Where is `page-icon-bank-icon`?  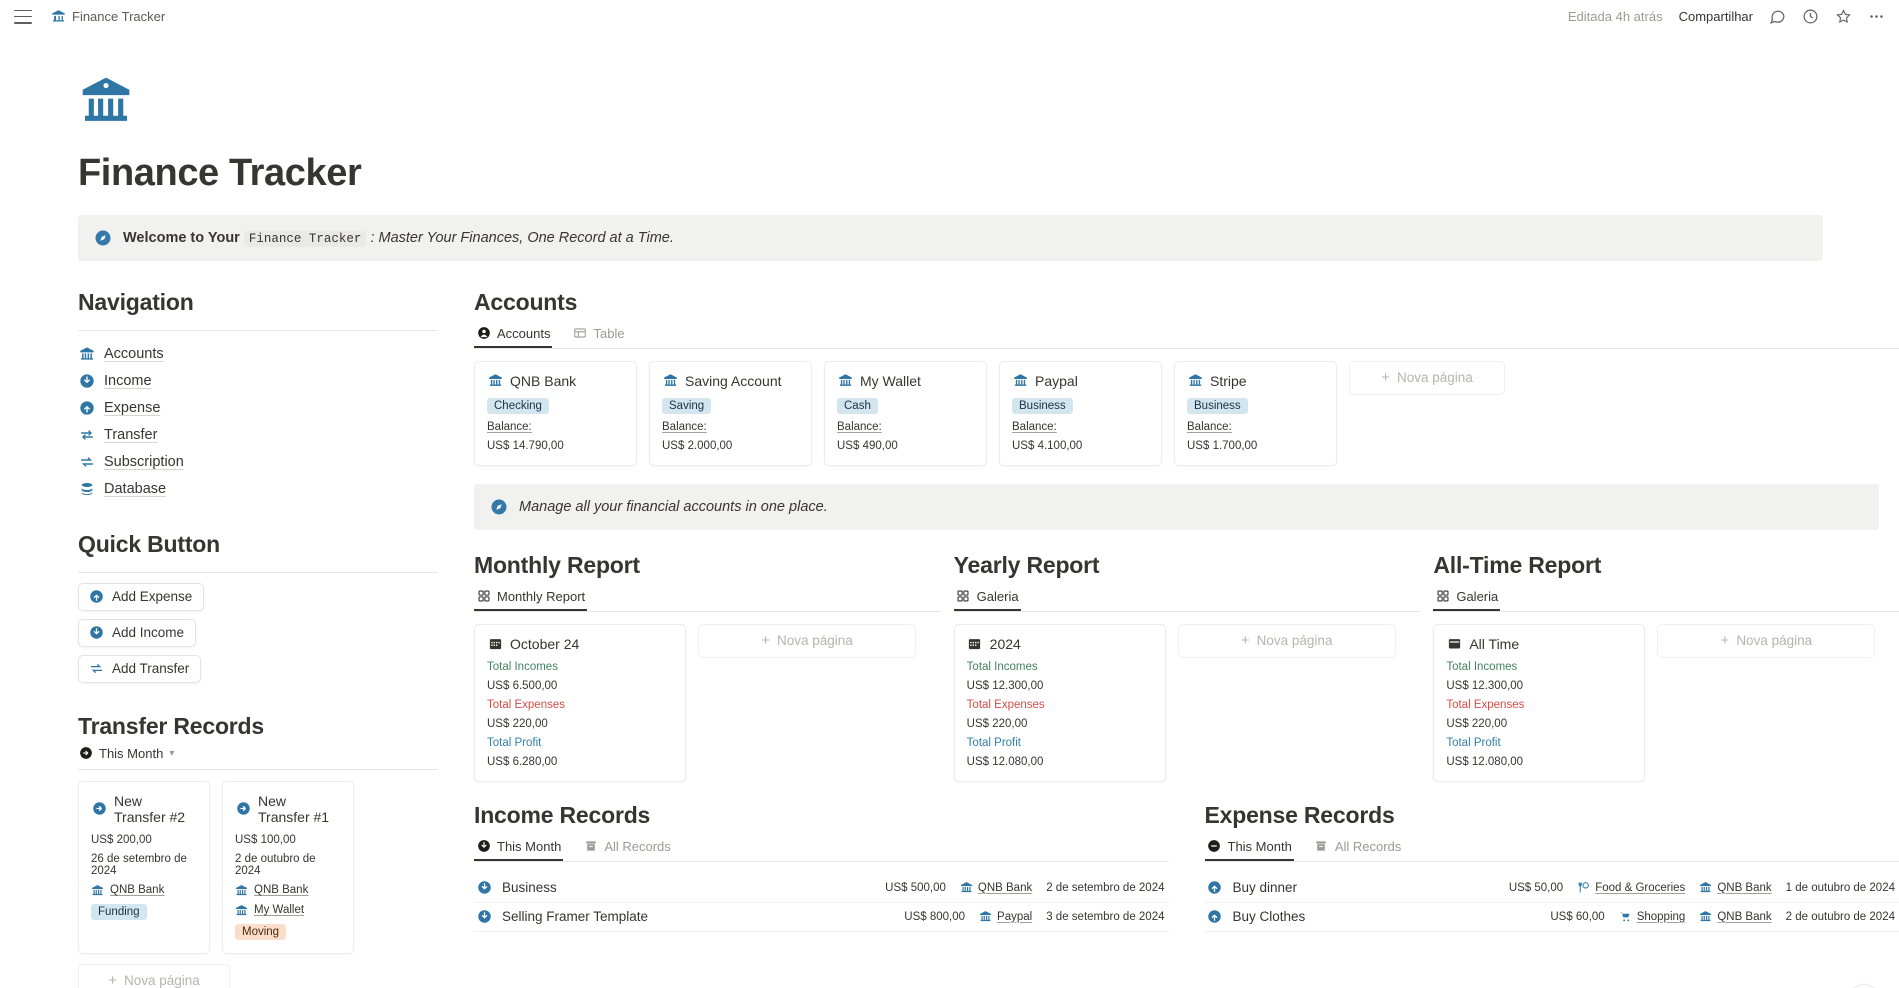
page-icon-bank-icon is located at coordinates (108, 103).